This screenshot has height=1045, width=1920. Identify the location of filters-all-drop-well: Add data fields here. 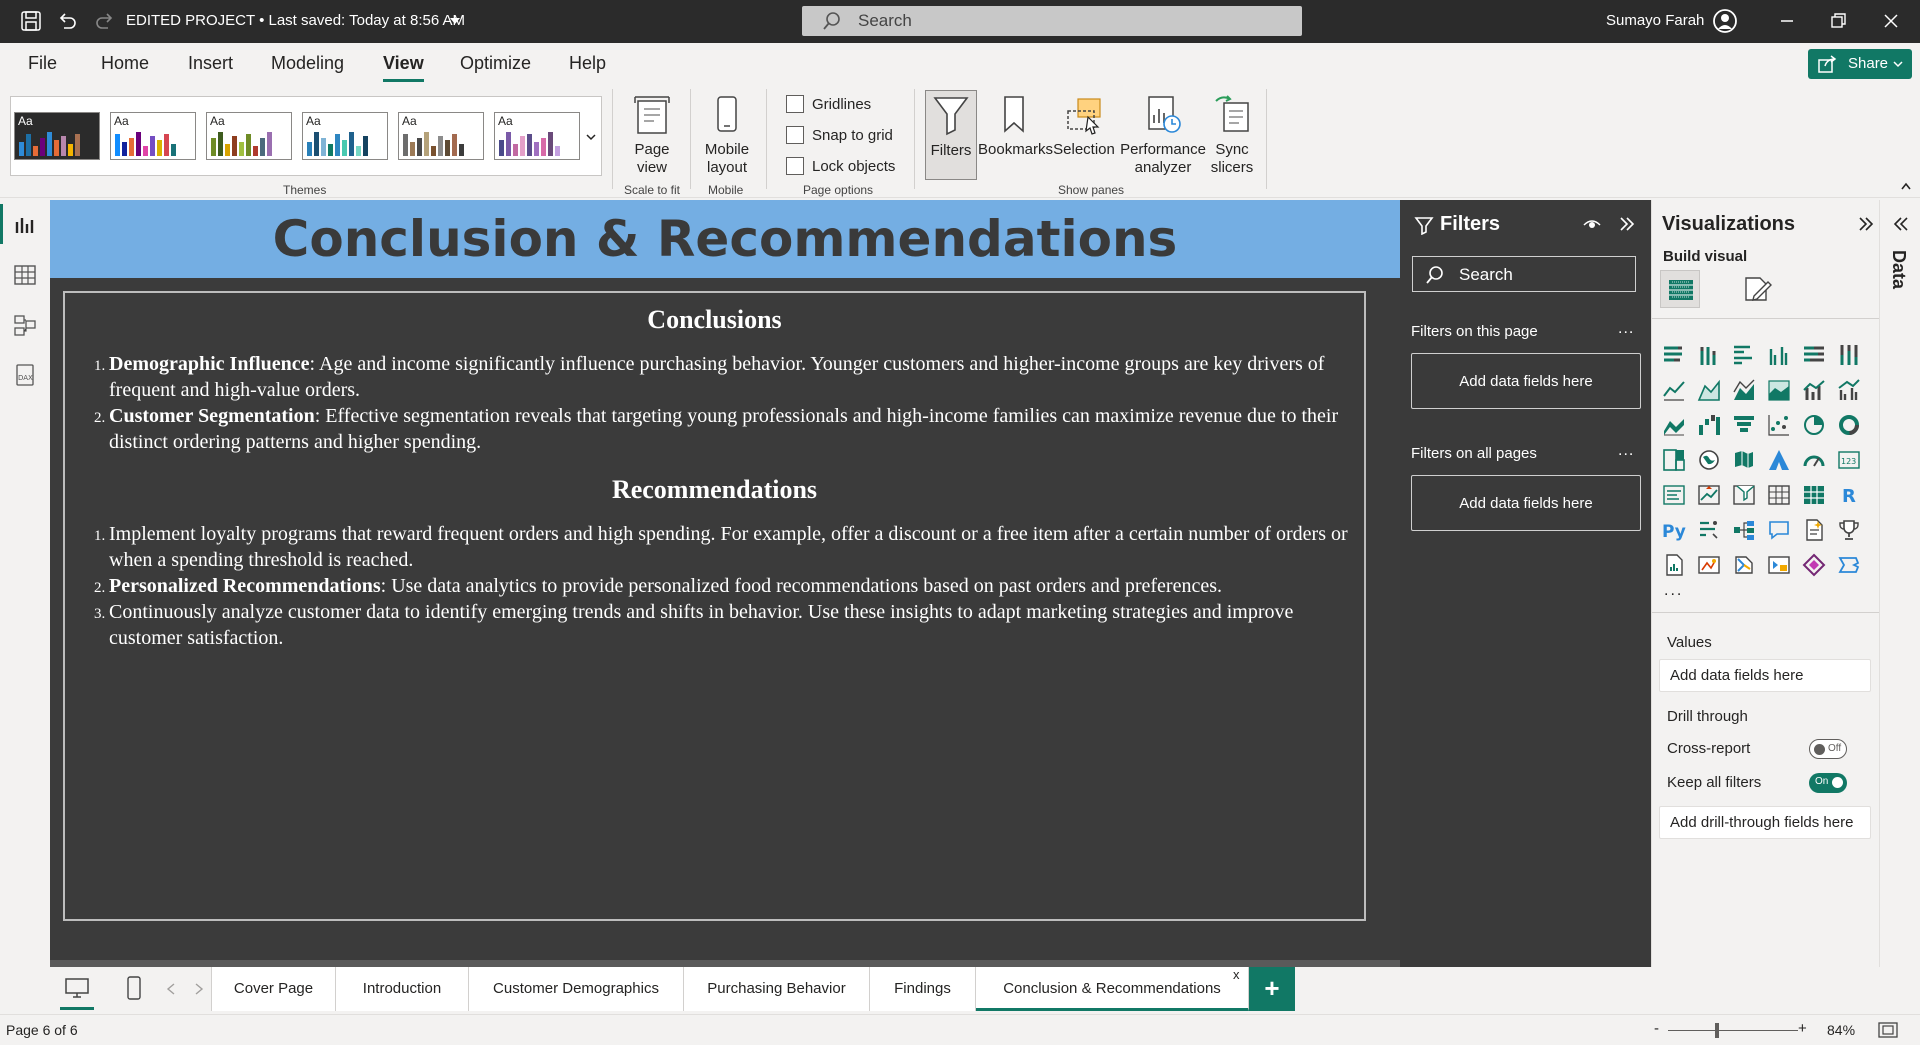
(1526, 503).